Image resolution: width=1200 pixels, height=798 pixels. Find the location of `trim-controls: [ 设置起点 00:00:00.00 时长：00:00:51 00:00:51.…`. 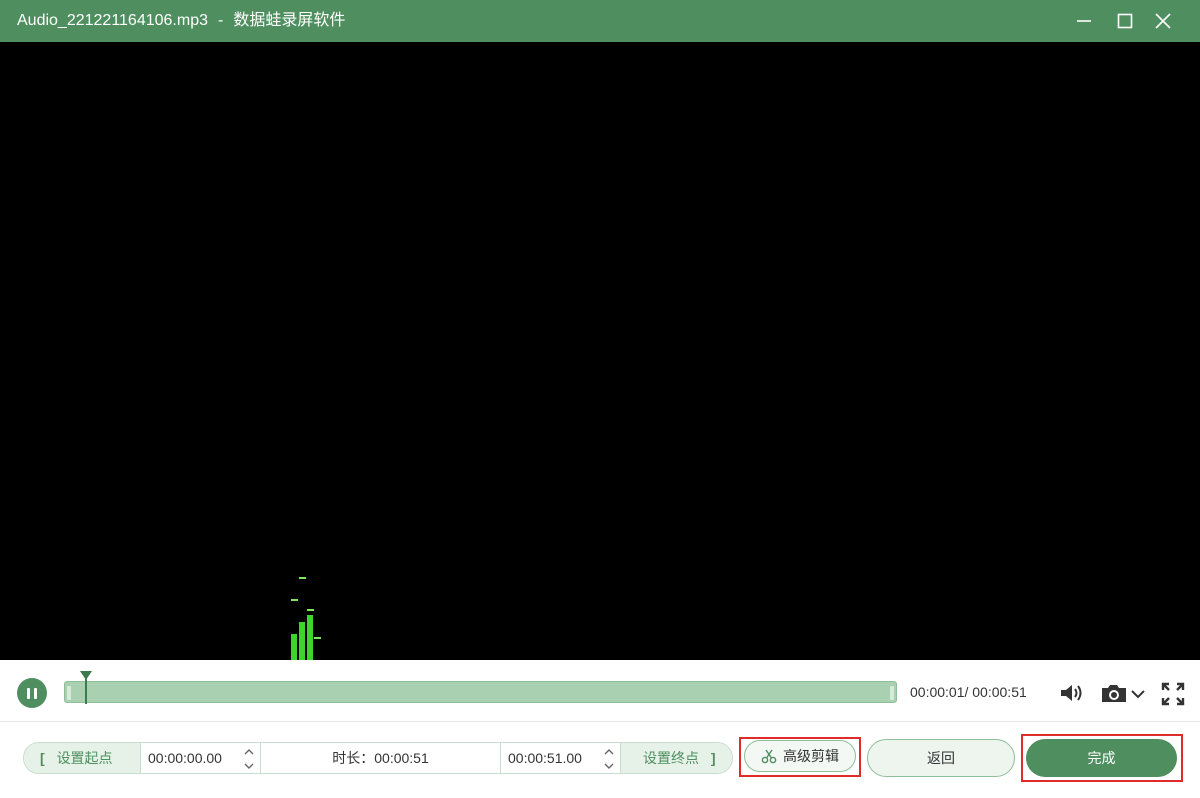

trim-controls: [ 设置起点 00:00:00.00 时长：00:00:51 00:00:51.… is located at coordinates (378, 758).